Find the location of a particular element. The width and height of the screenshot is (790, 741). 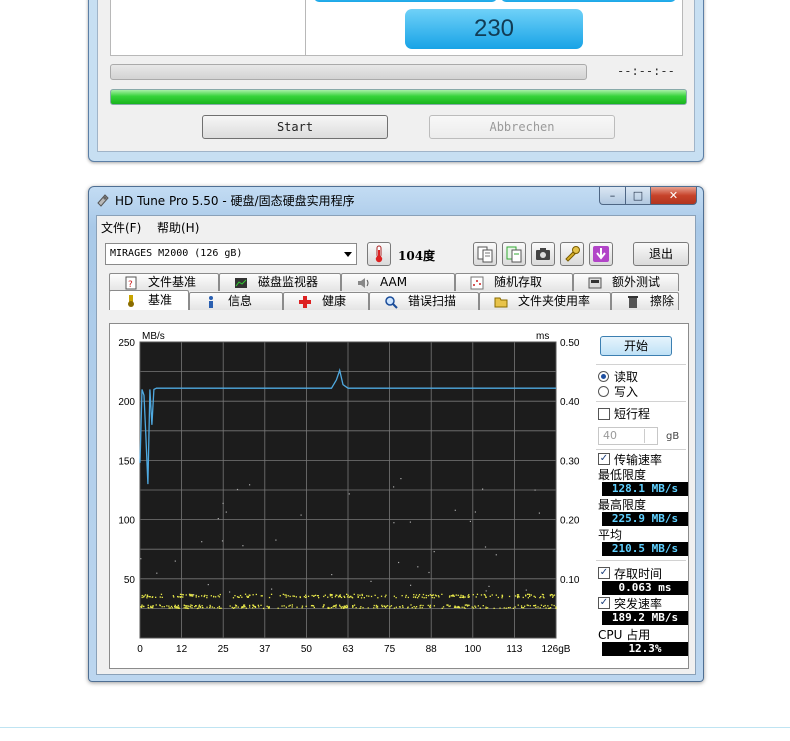

tab-aam: AAM is located at coordinates (398, 282).